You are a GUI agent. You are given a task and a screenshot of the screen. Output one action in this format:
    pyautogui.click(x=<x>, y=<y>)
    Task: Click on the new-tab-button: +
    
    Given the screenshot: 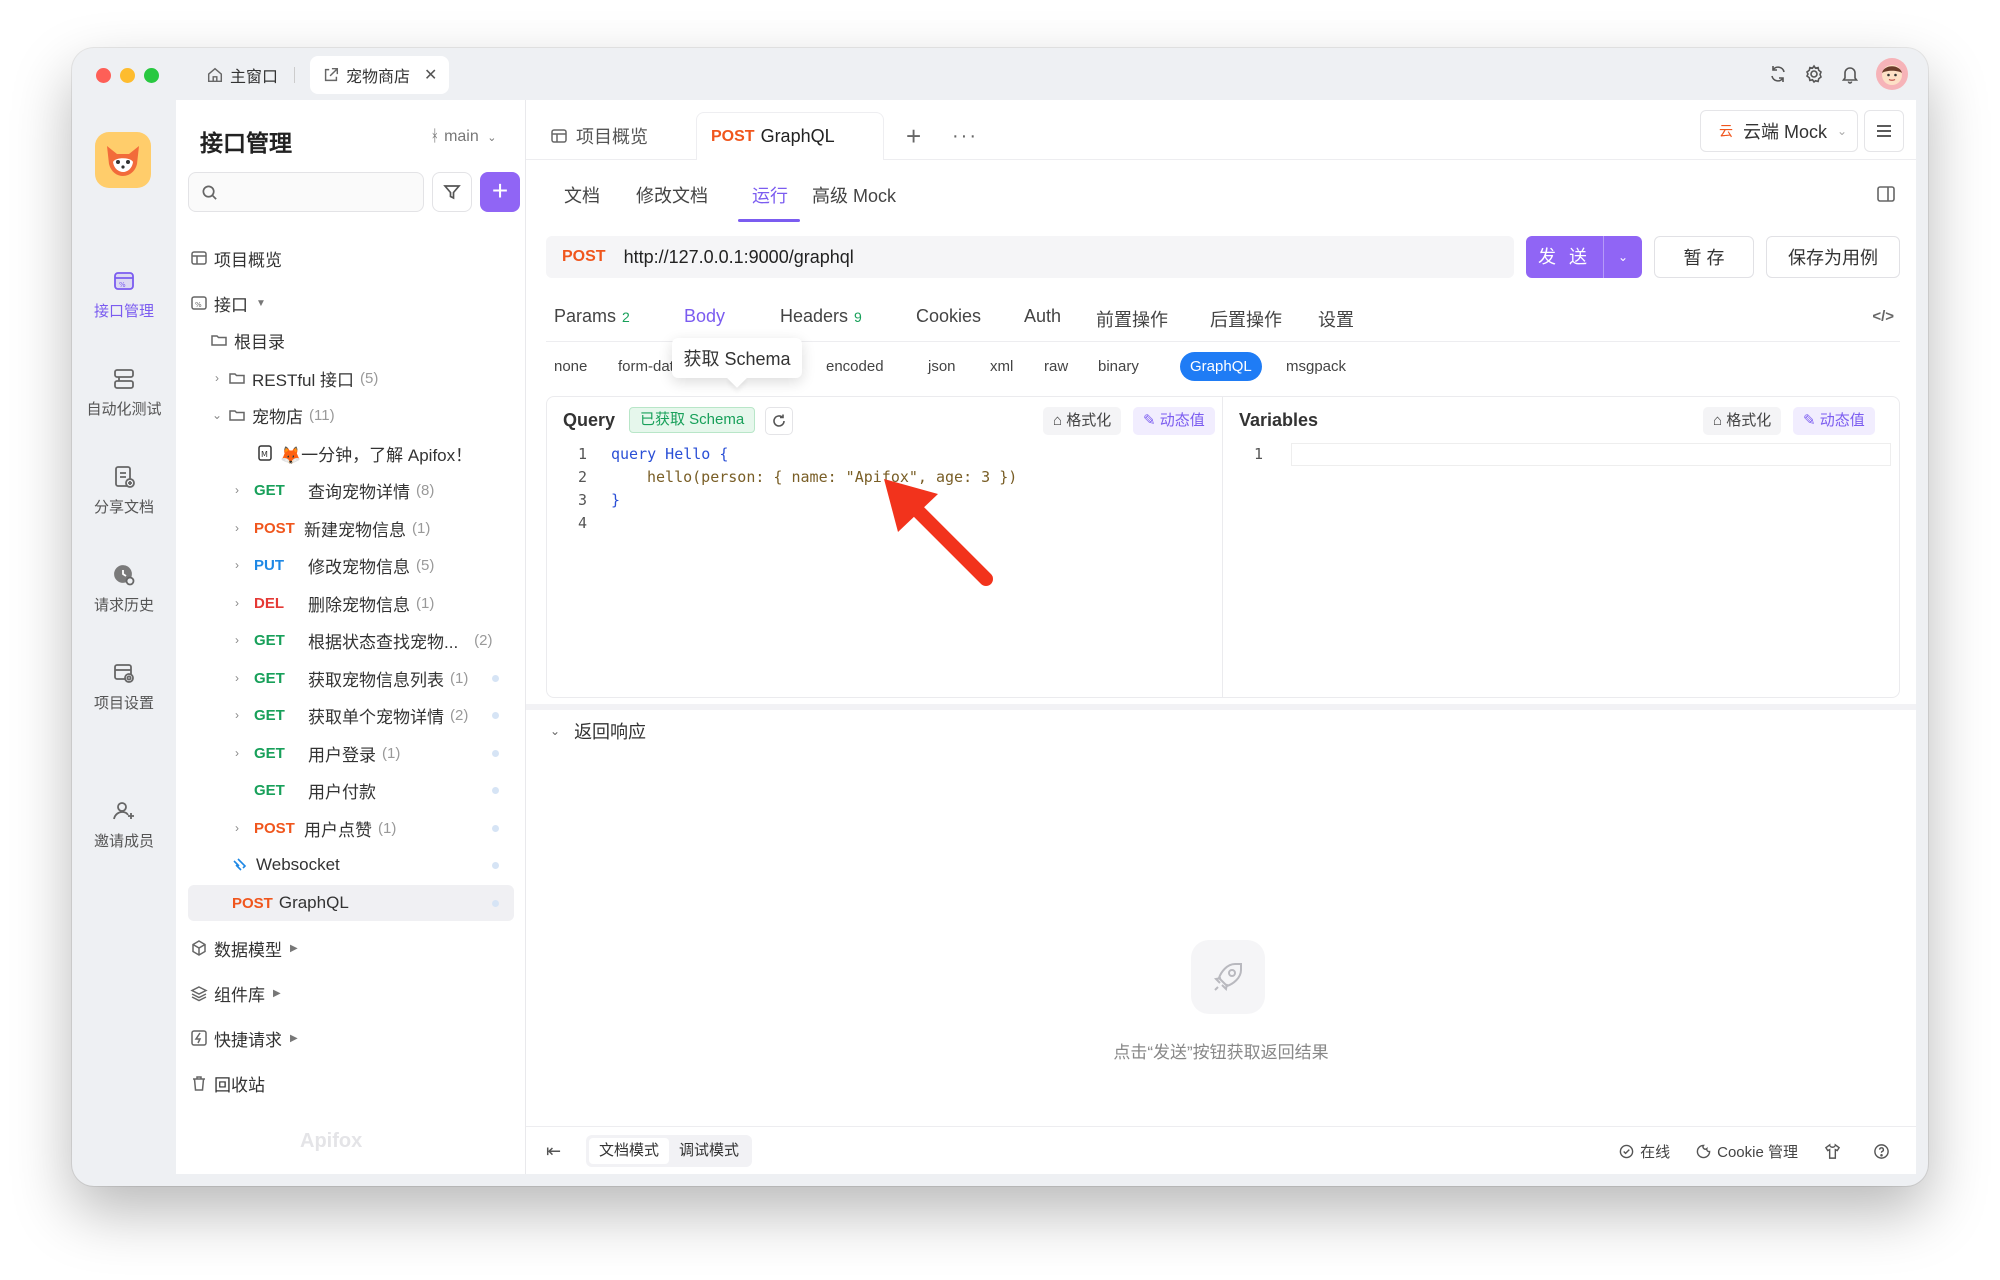 What is the action you would take?
    pyautogui.click(x=913, y=136)
    